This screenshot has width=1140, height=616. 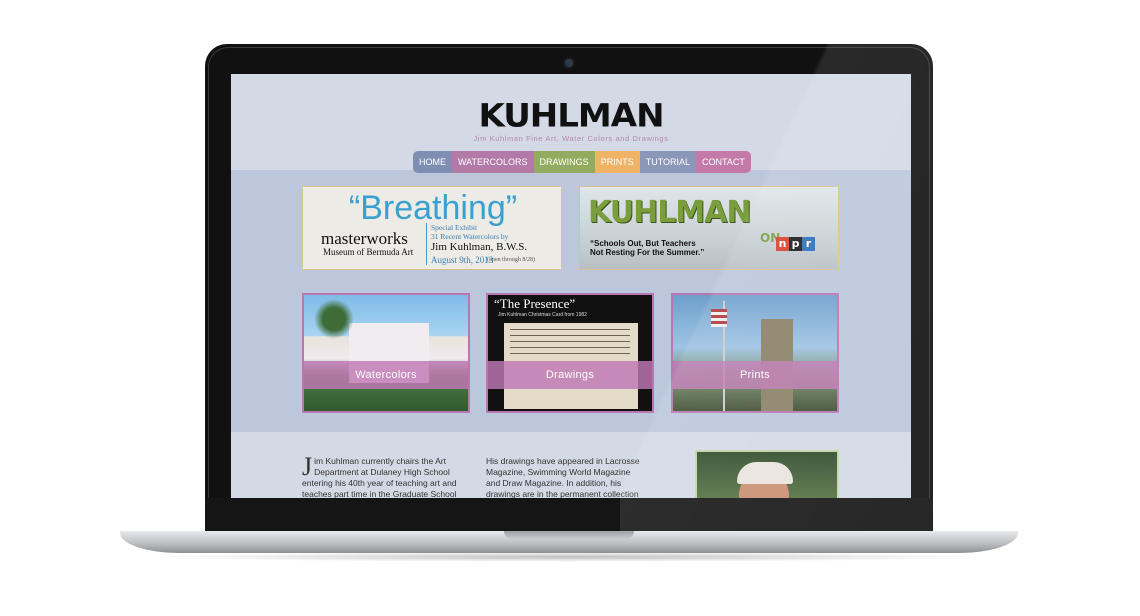 I want to click on card-title: “The Presence”, so click(x=535, y=303).